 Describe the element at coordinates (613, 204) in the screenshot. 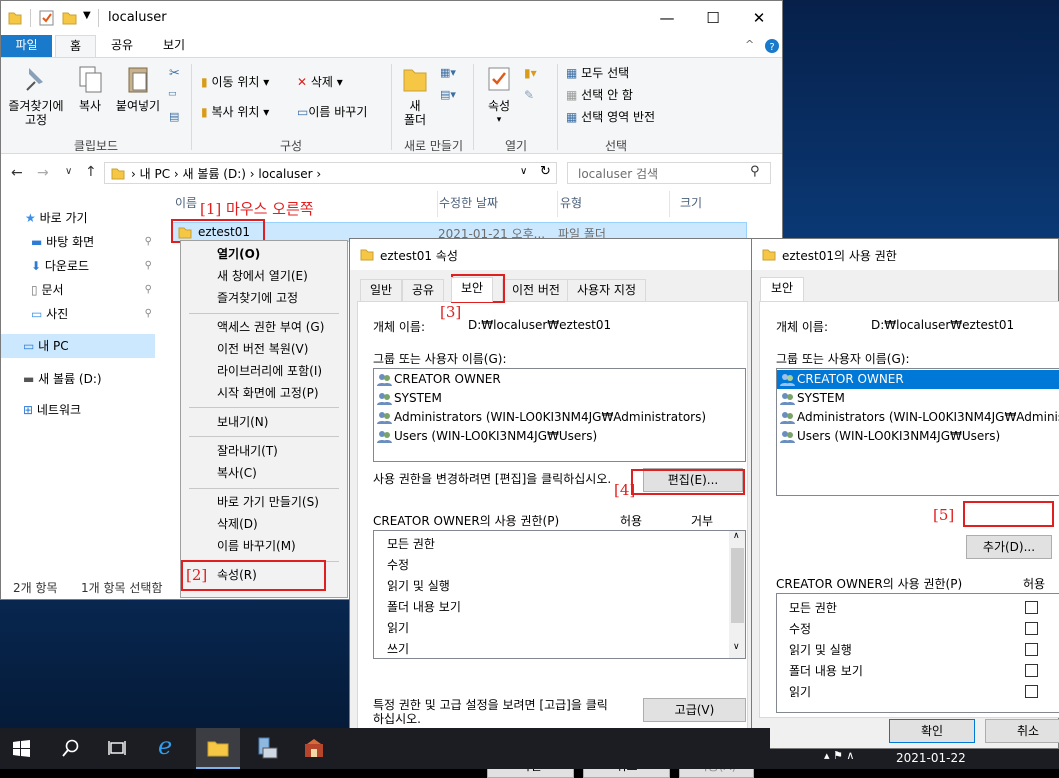

I see `column-type: 유형` at that location.